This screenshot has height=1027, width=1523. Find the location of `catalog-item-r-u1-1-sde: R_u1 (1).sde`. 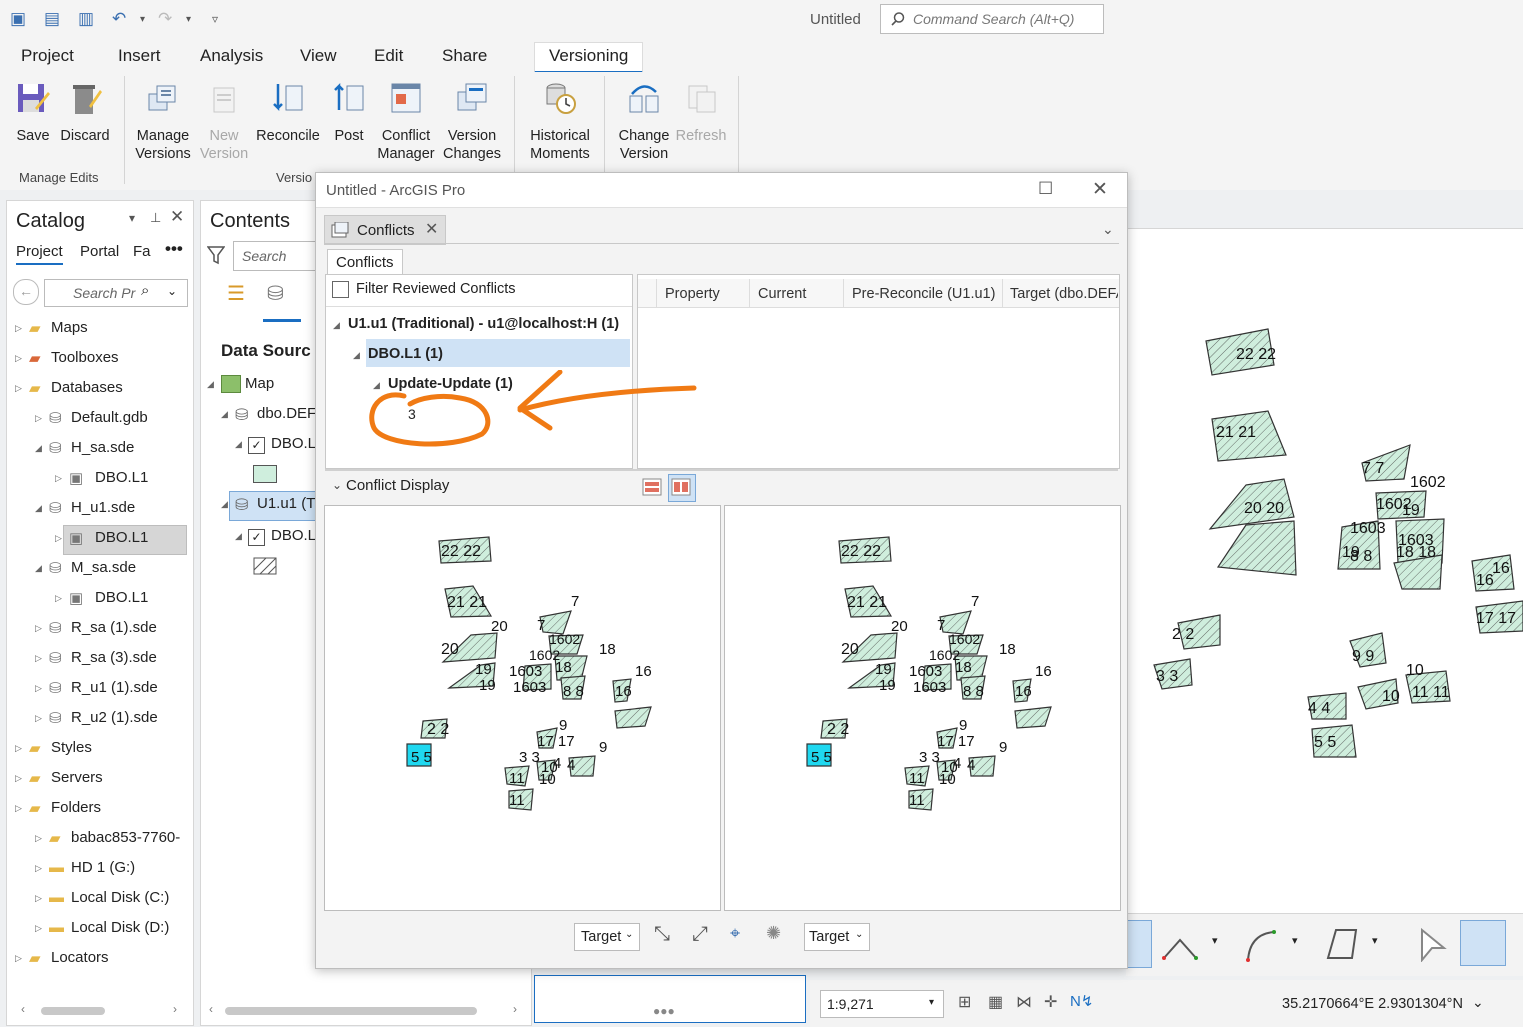

catalog-item-r-u1-1-sde: R_u1 (1).sde is located at coordinates (114, 687).